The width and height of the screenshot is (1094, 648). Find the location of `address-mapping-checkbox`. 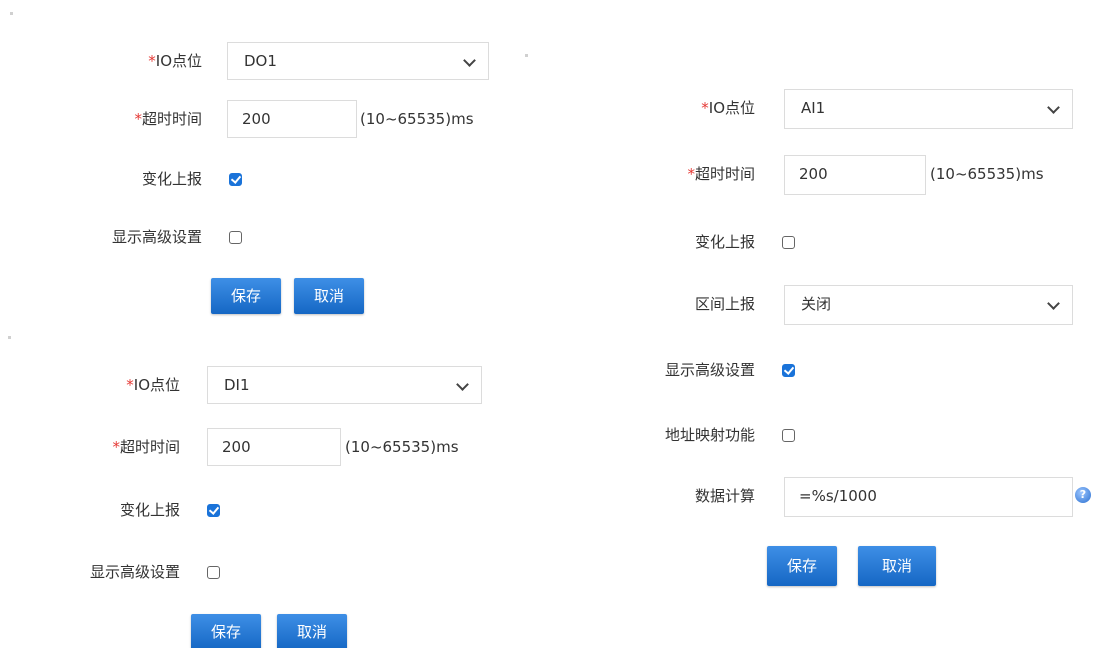

address-mapping-checkbox is located at coordinates (788, 435).